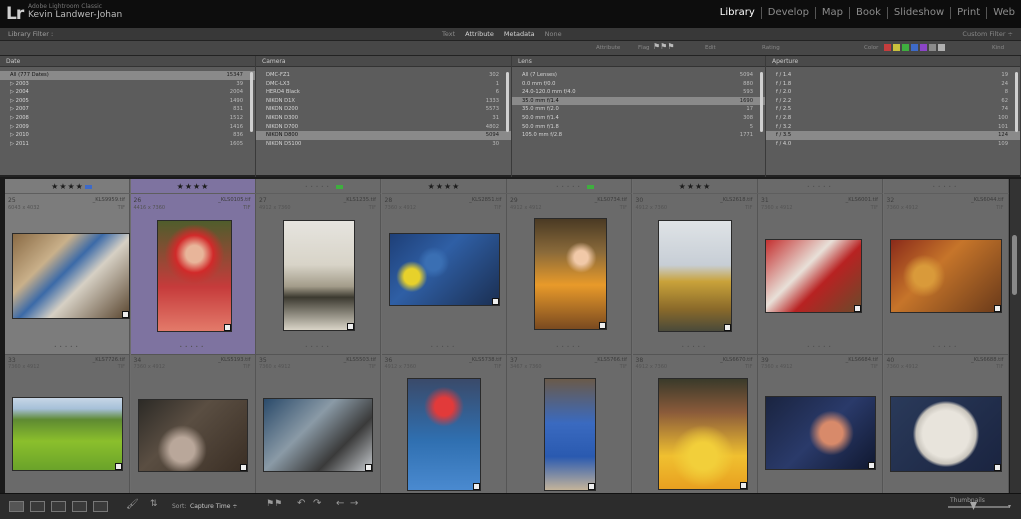 The width and height of the screenshot is (1021, 519). Describe the element at coordinates (354, 503) in the screenshot. I see `next-icon: →` at that location.